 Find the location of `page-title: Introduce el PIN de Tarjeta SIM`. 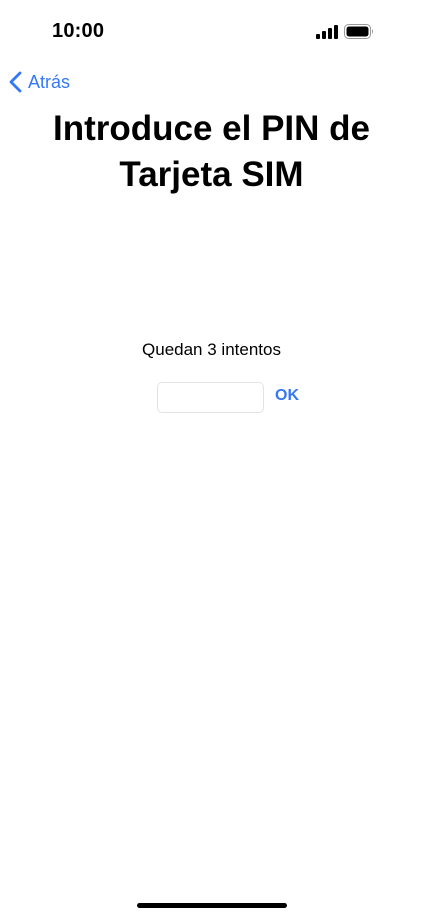

page-title: Introduce el PIN de Tarjeta SIM is located at coordinates (211, 151).